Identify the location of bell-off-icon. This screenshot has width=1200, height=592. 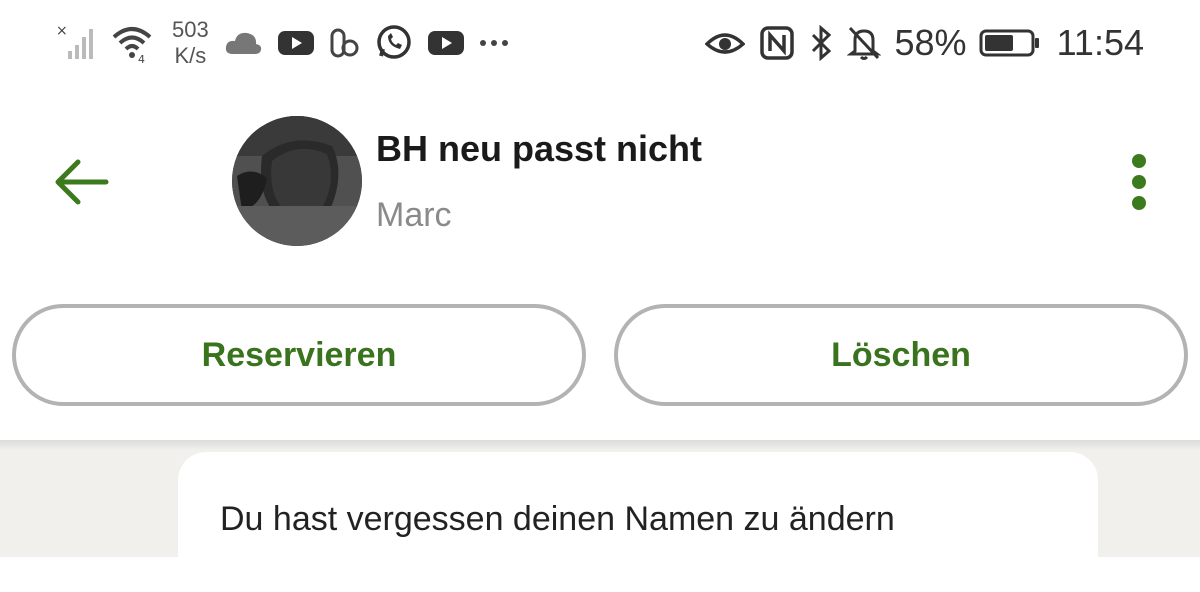
(863, 43).